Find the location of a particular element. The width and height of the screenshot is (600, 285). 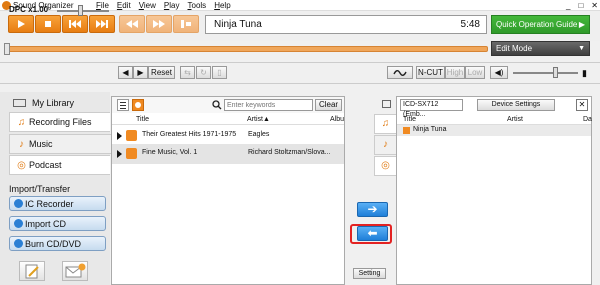

next-button is located at coordinates (102, 24).